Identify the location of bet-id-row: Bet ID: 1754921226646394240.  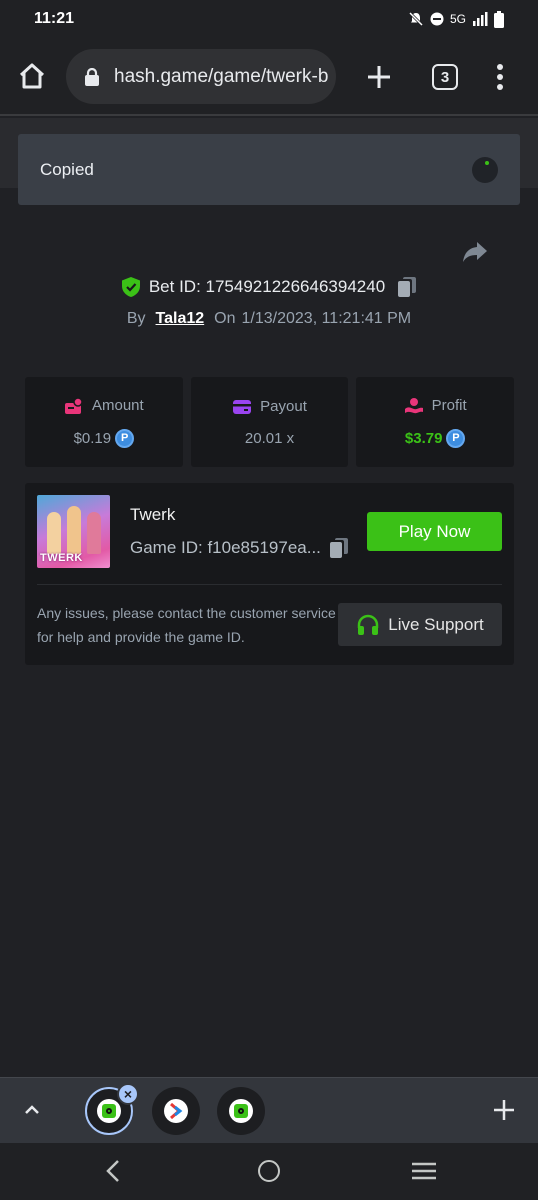
(269, 287).